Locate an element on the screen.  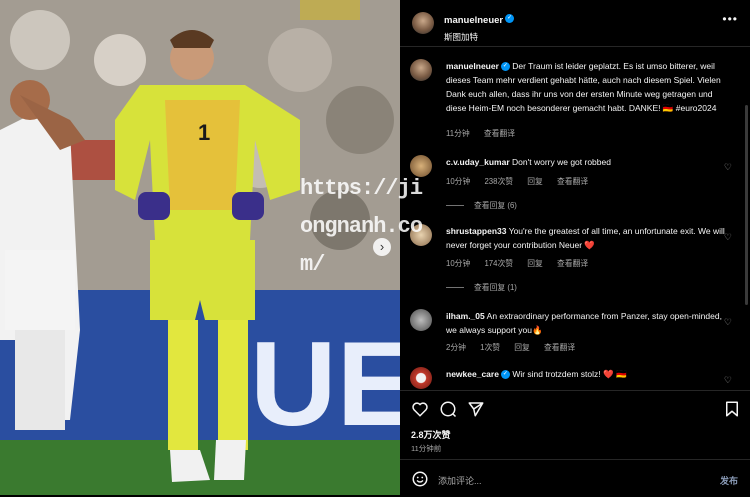
caption-time: 11分钟 is located at coordinates (458, 133).